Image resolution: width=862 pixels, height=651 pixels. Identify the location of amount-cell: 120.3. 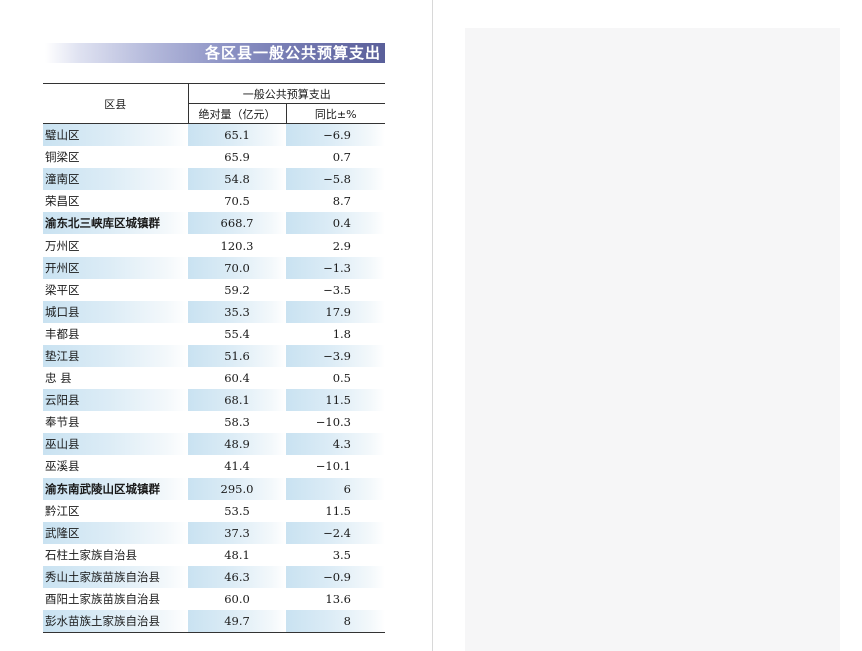
(237, 245).